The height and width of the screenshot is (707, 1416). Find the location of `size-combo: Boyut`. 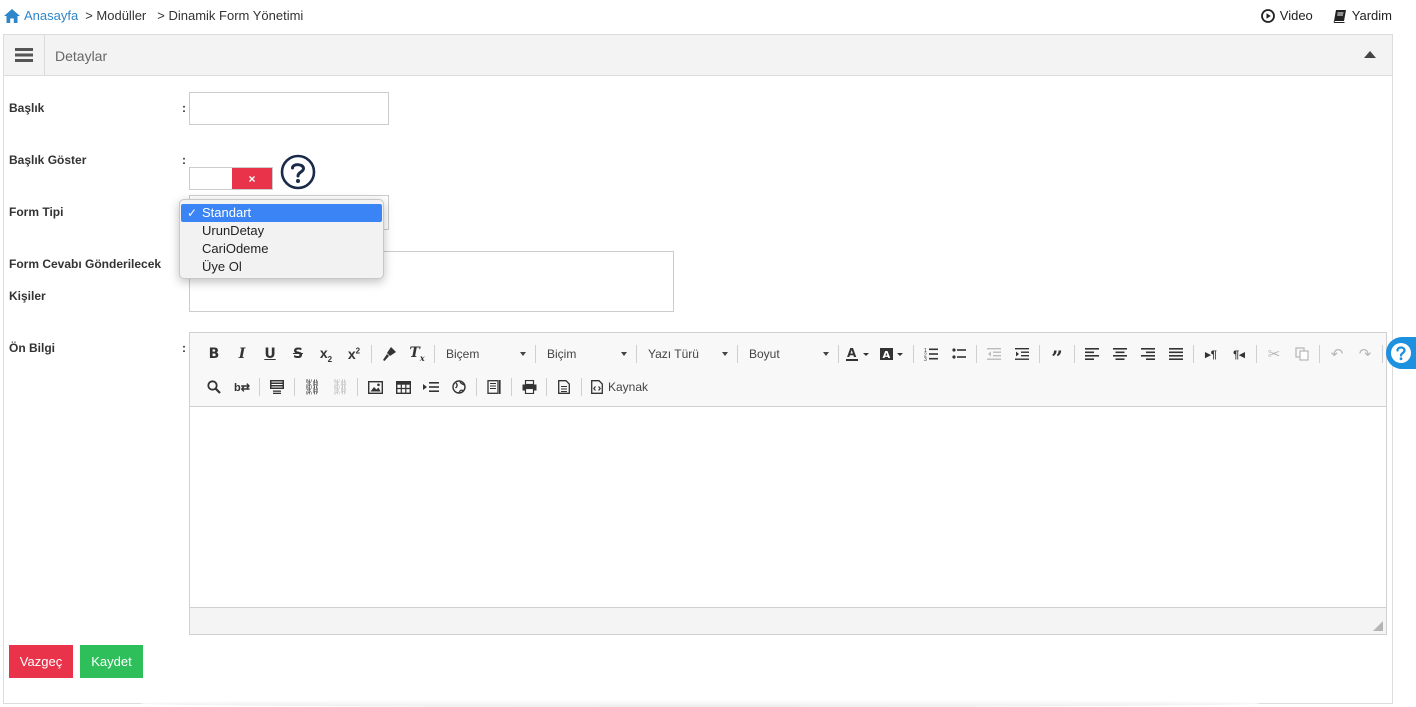

size-combo: Boyut is located at coordinates (788, 354).